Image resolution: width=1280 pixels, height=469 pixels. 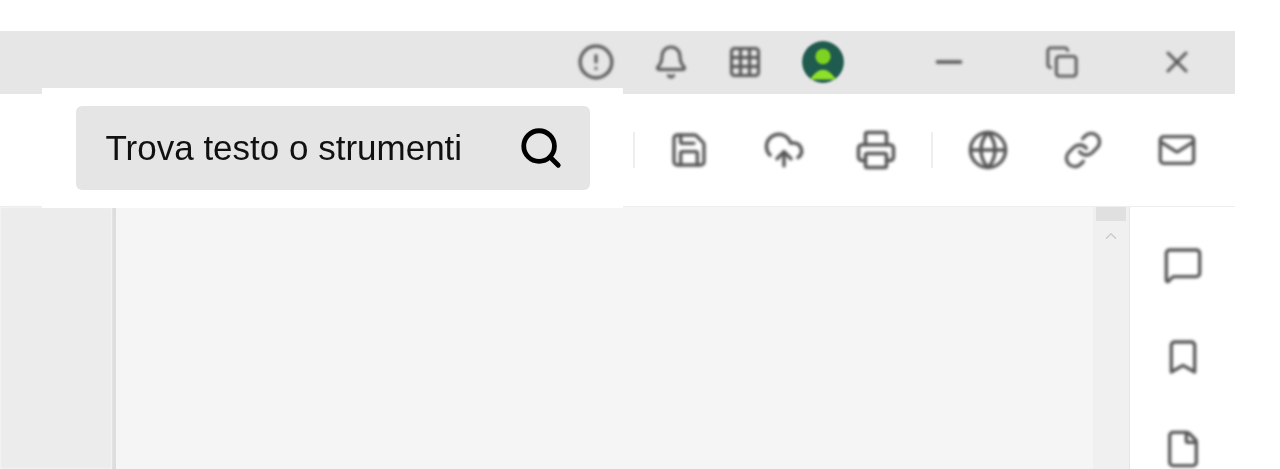 I want to click on save-icon, so click(x=689, y=150).